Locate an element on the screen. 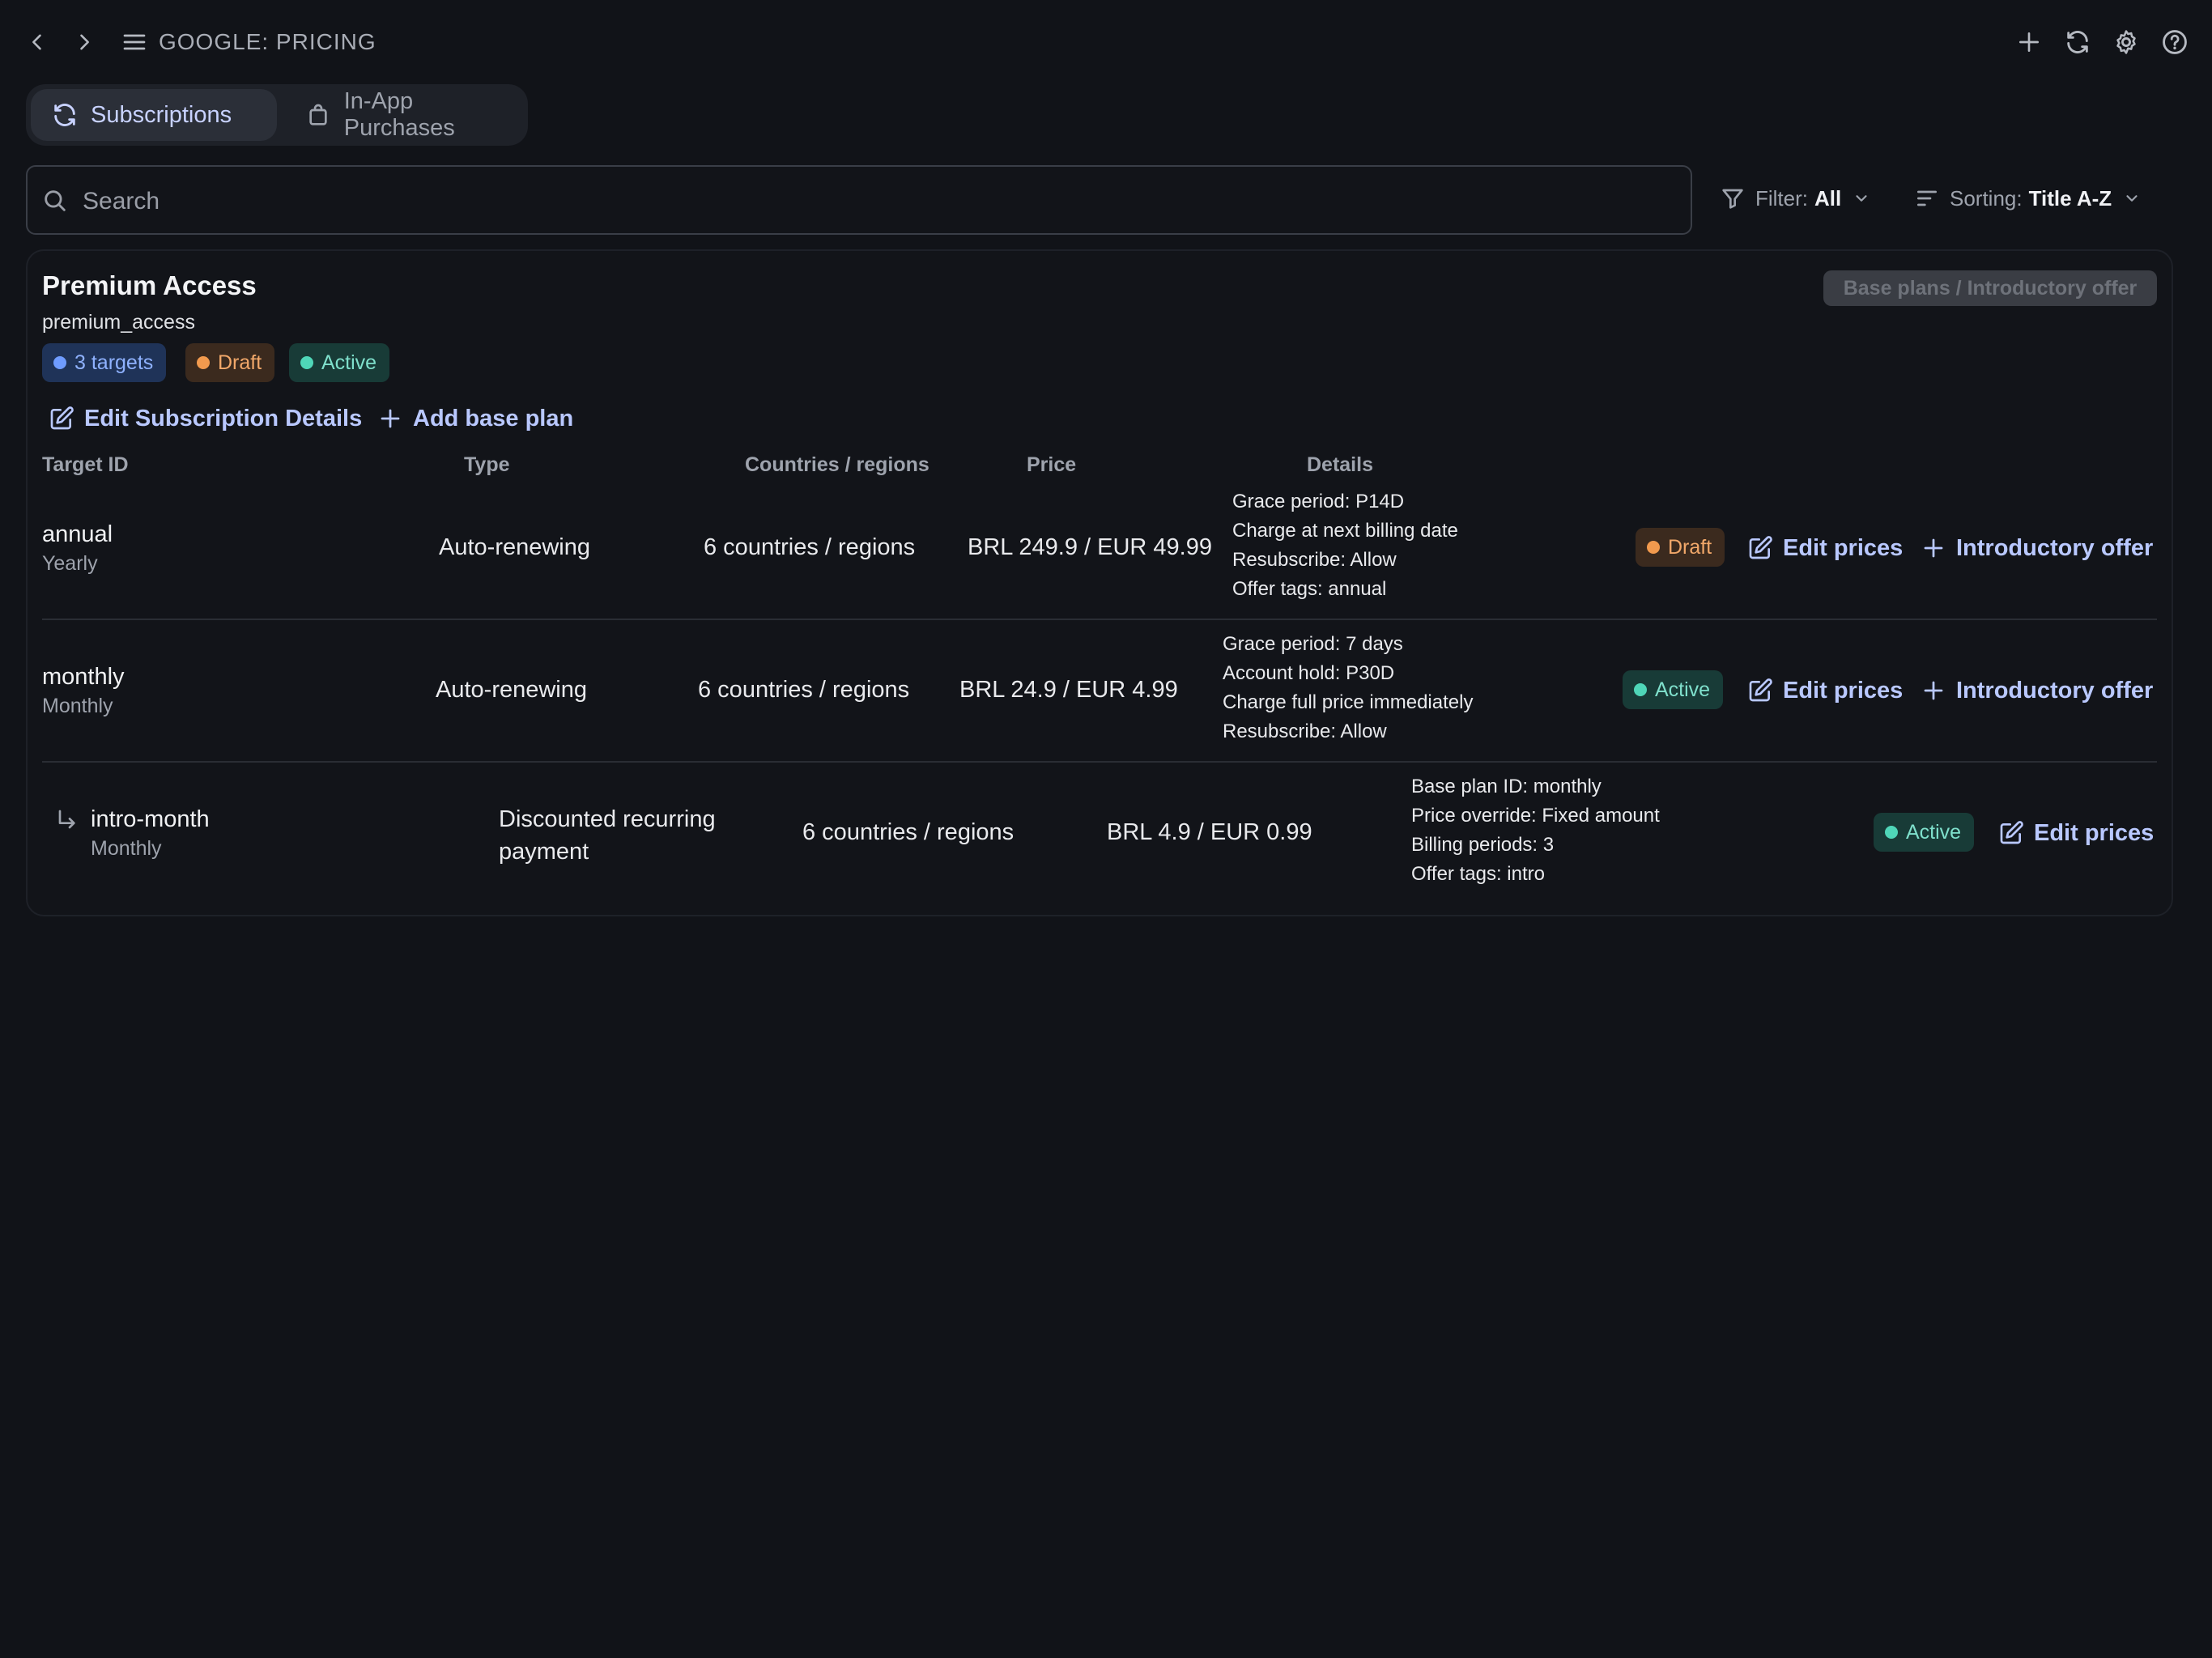  sorting-dropdown: Sorting: Title A-Z is located at coordinates (2028, 198).